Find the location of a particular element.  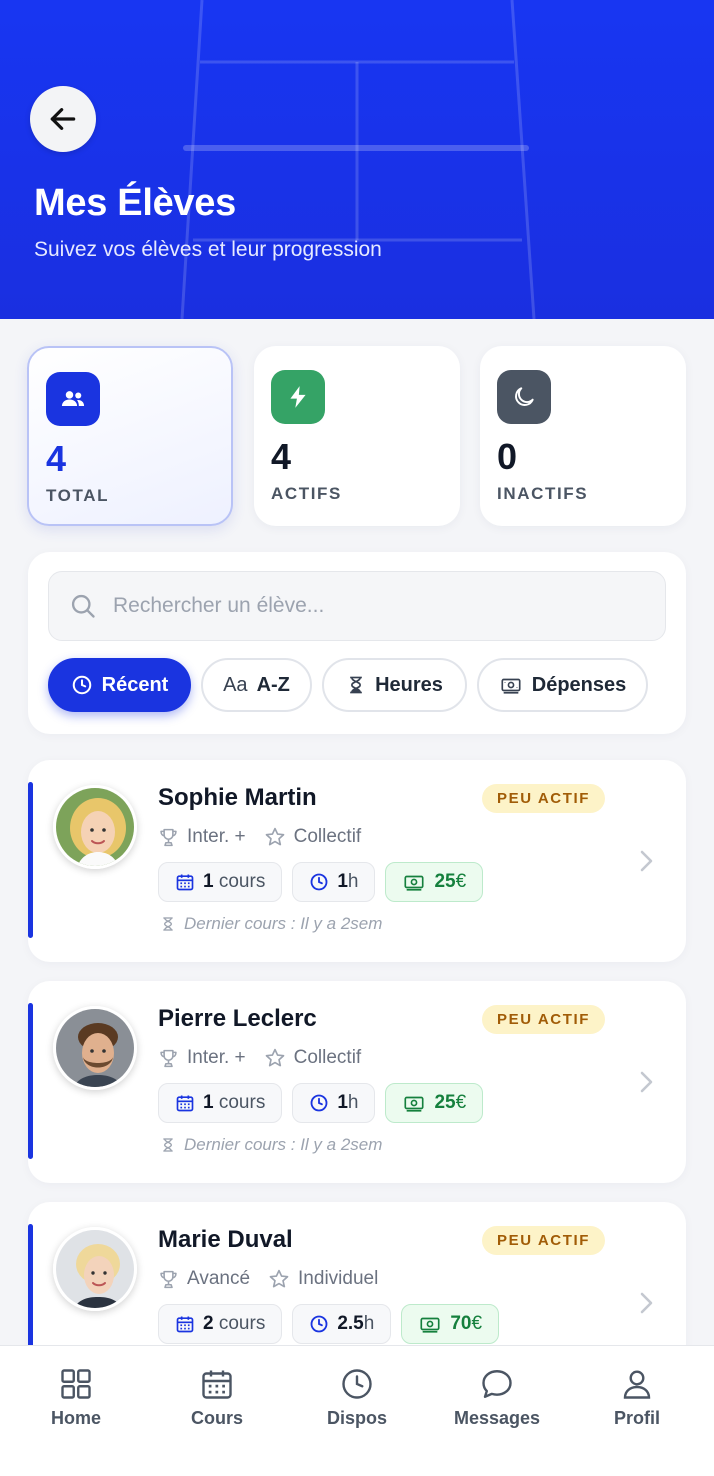

hours-value: 2.5 is located at coordinates (350, 1323).